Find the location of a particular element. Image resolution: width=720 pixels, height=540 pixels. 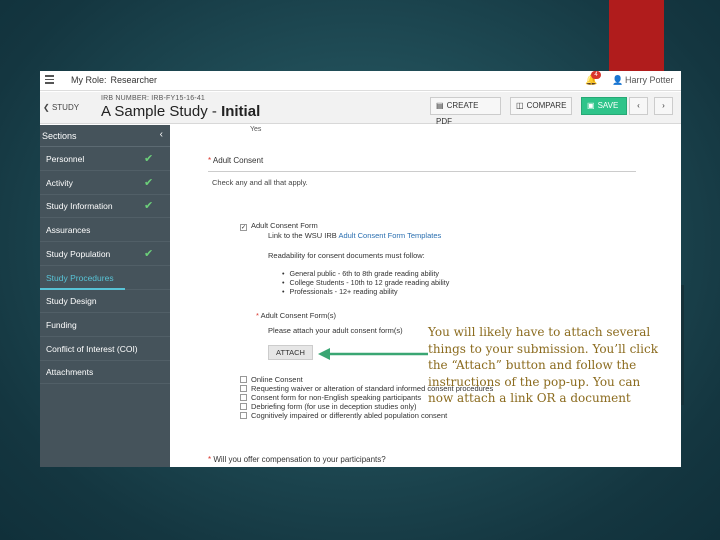

sidebar-item-label: Assurances is located at coordinates (68, 230).